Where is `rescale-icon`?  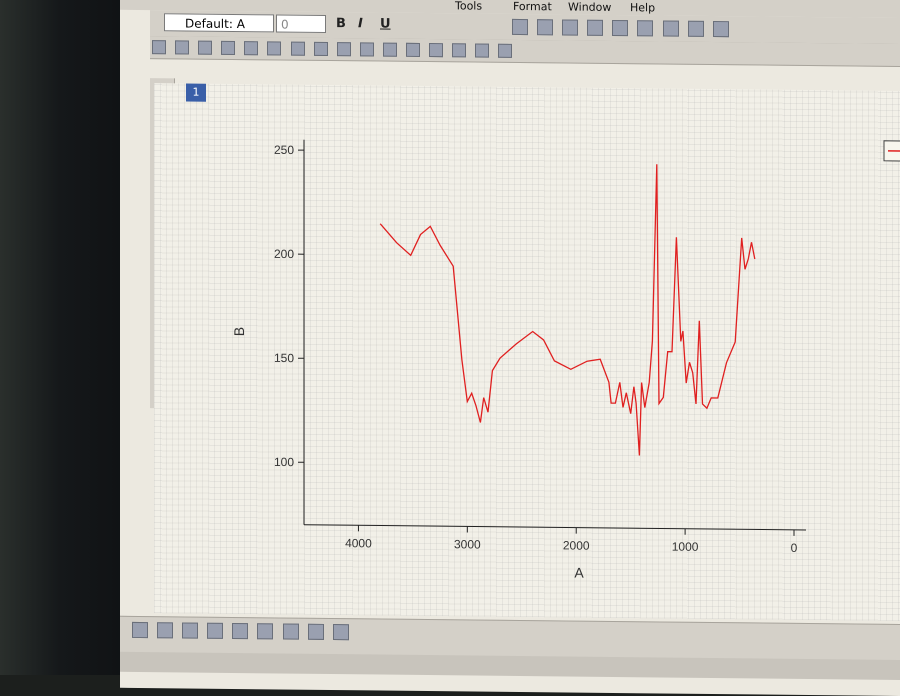 rescale-icon is located at coordinates (182, 47).